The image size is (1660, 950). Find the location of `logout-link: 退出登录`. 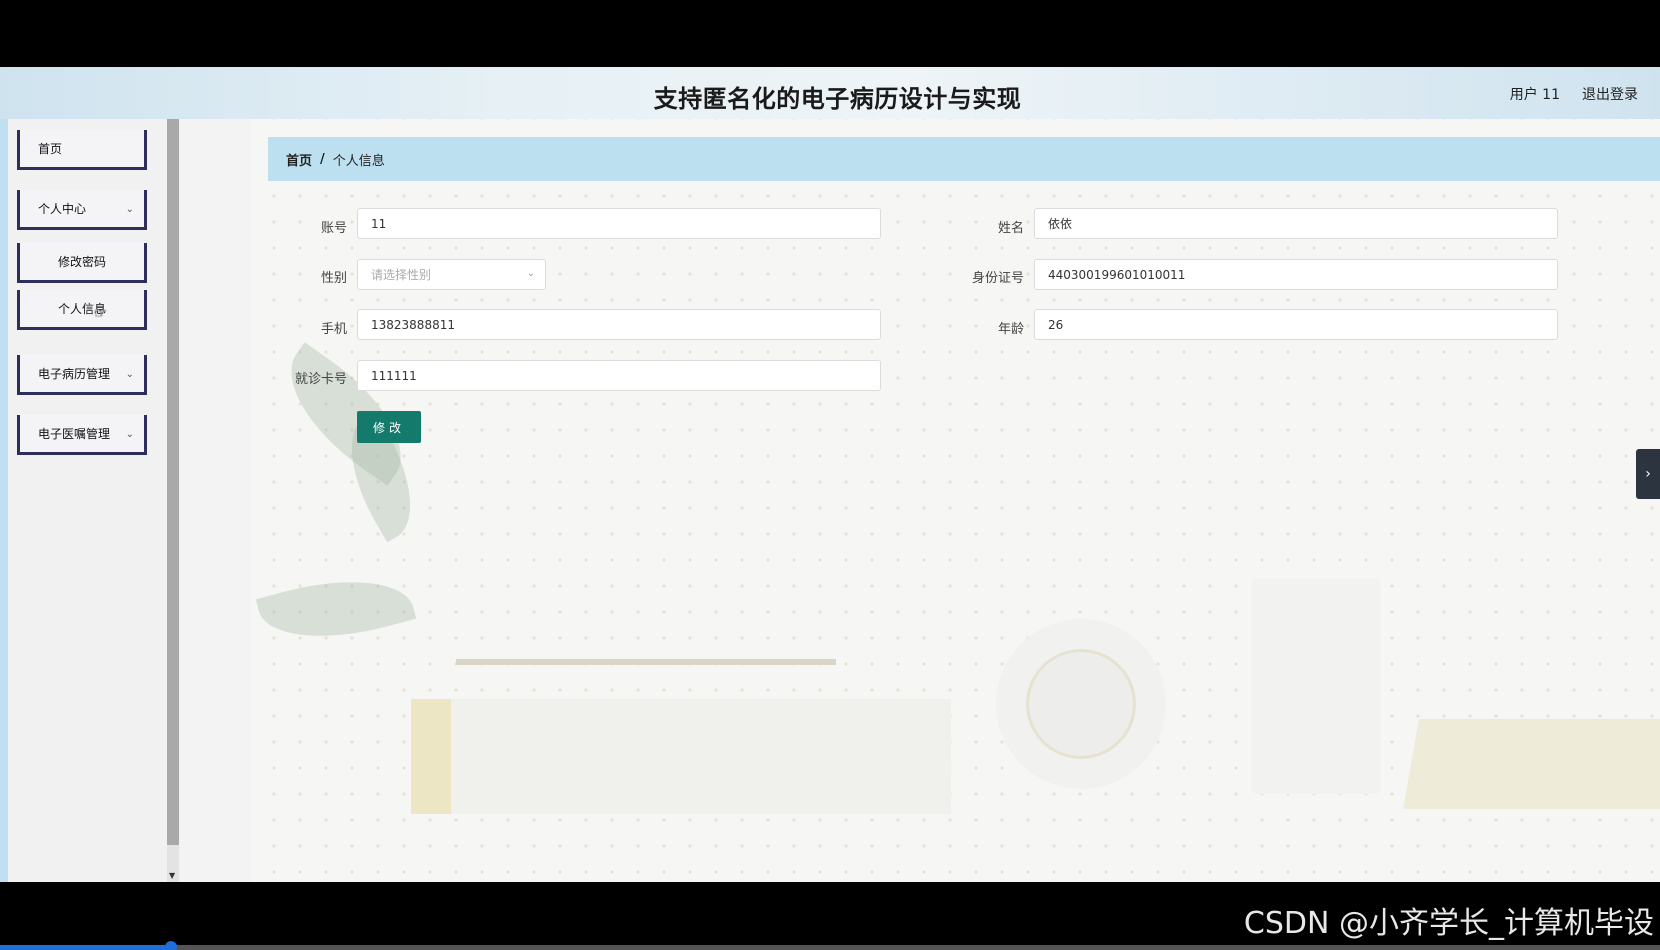

logout-link: 退出登录 is located at coordinates (1610, 94).